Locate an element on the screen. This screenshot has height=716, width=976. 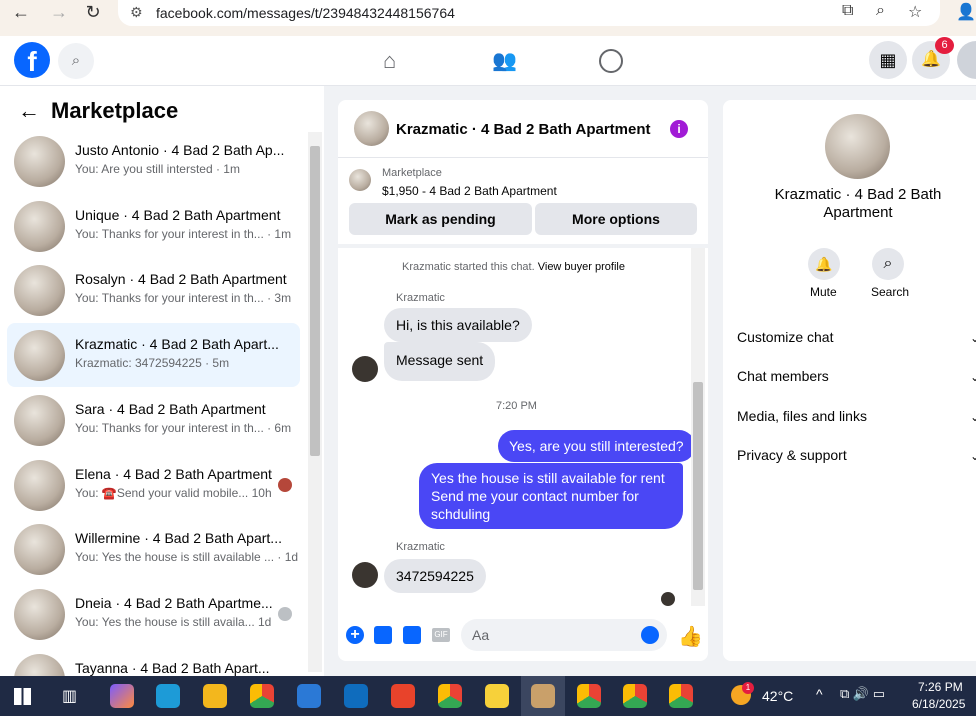
friends-icon: 👥 is located at coordinates (504, 60).